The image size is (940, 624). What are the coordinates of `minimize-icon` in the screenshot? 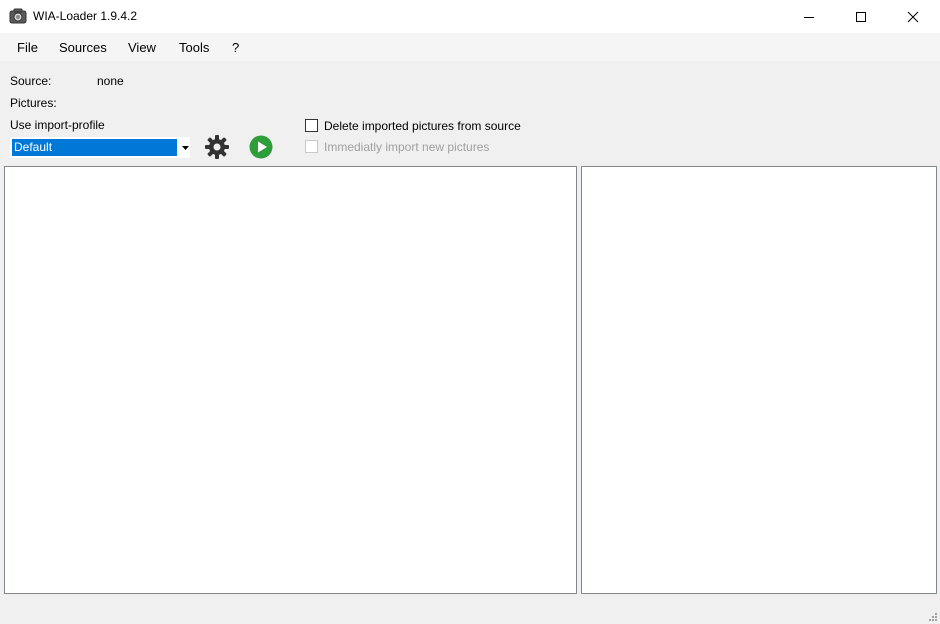 It's located at (809, 17).